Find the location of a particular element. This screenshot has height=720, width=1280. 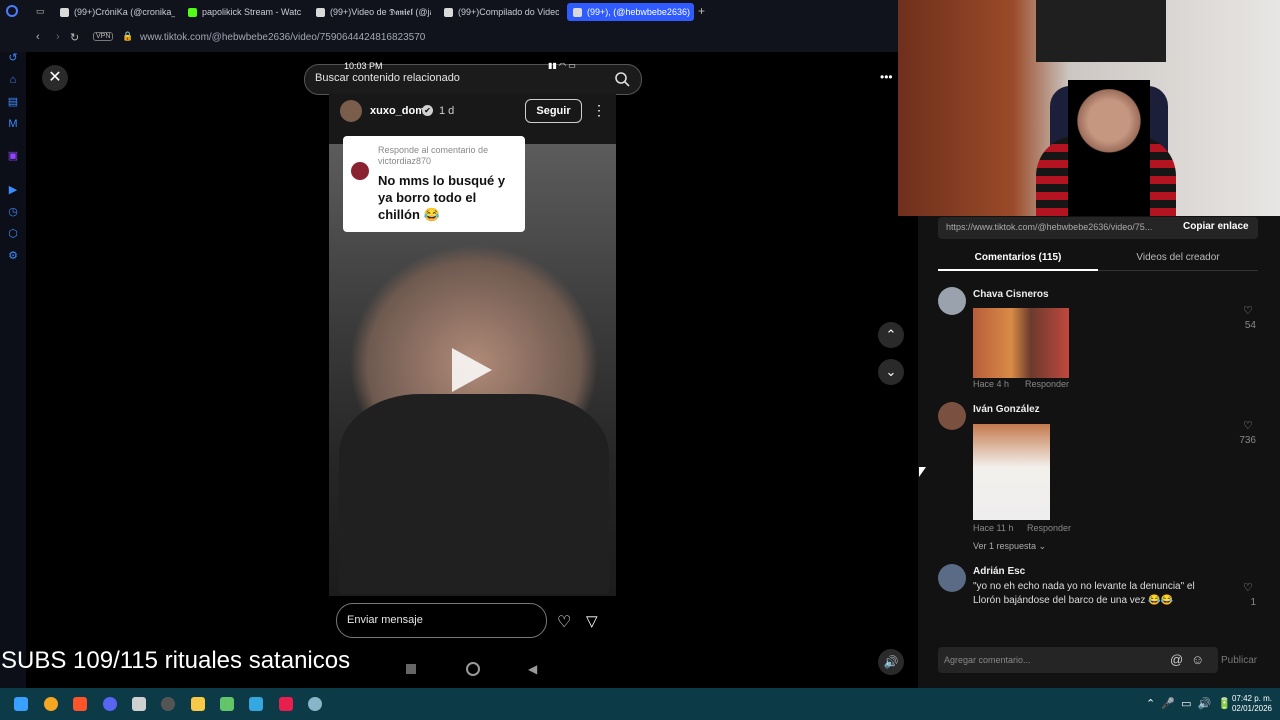

reload-icon: ↻ is located at coordinates (74, 37).